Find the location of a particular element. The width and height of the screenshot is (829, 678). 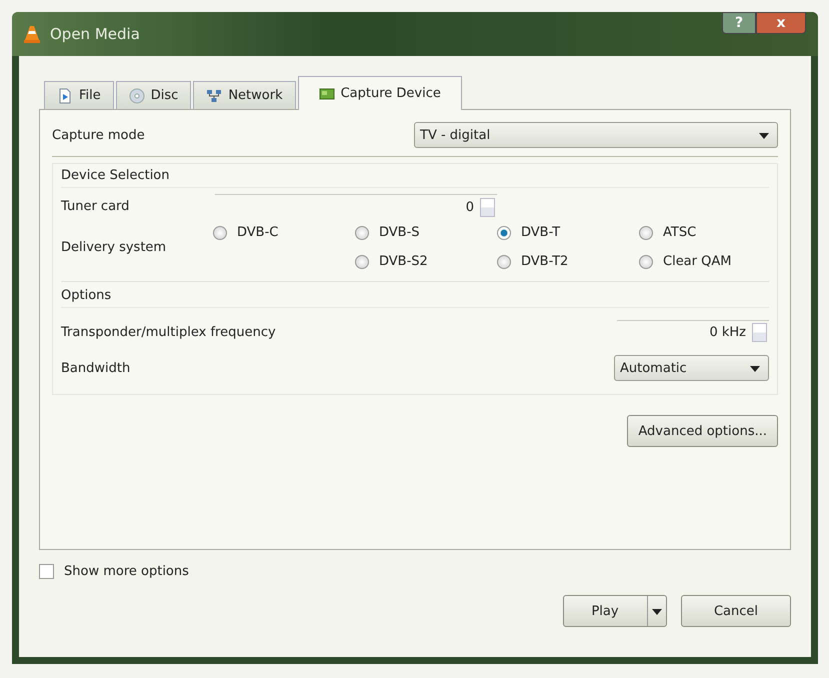

disc-icon is located at coordinates (136, 96).